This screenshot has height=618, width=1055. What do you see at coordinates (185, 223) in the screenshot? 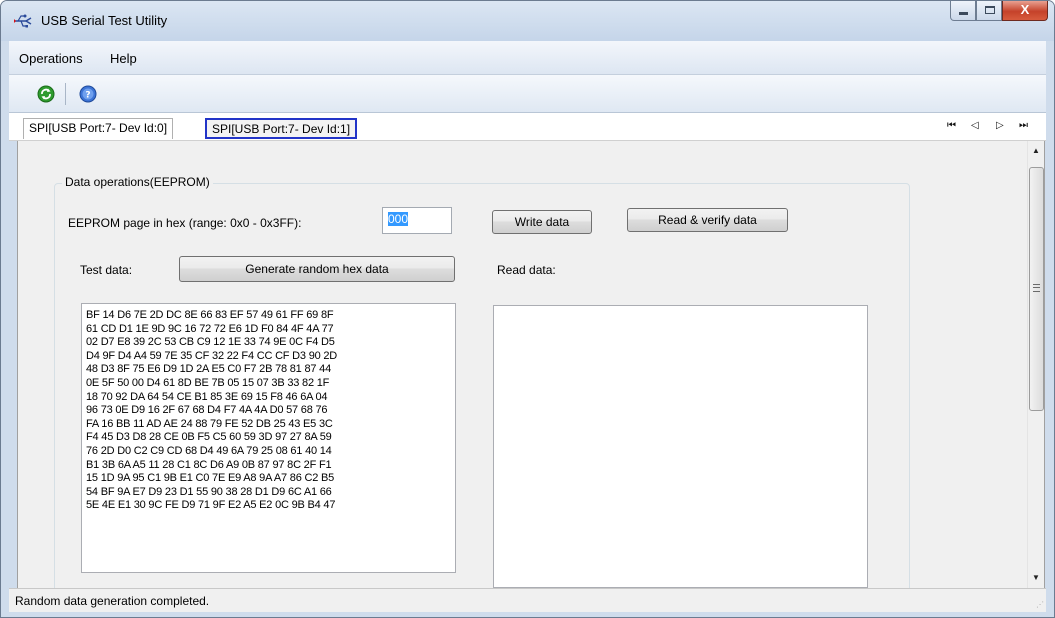
I see `eeprom-page-label: EEPROM page in hex (range: 0x0 - 0x3FF):` at bounding box center [185, 223].